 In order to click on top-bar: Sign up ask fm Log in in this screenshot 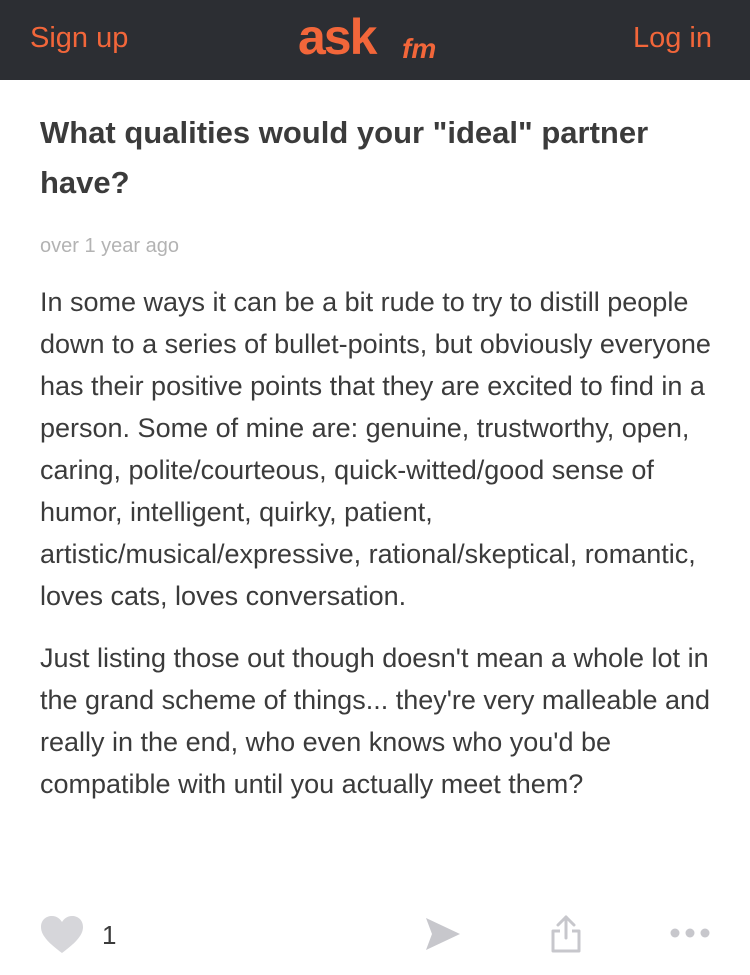, I will do `click(375, 40)`.